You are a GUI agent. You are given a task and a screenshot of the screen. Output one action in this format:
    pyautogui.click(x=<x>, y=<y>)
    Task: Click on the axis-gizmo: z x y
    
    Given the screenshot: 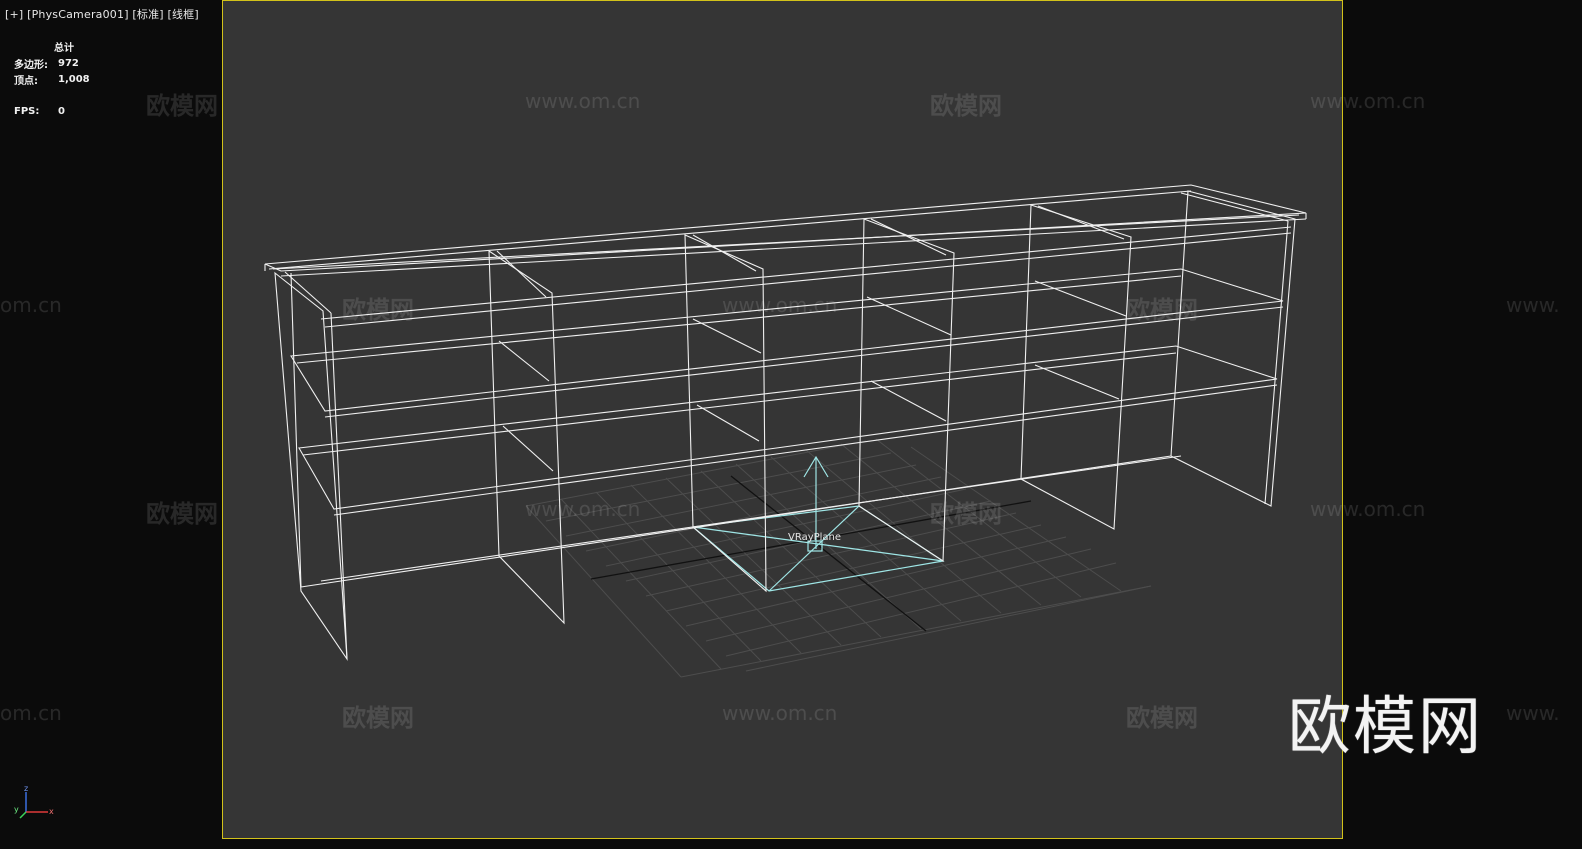 What is the action you would take?
    pyautogui.click(x=34, y=801)
    